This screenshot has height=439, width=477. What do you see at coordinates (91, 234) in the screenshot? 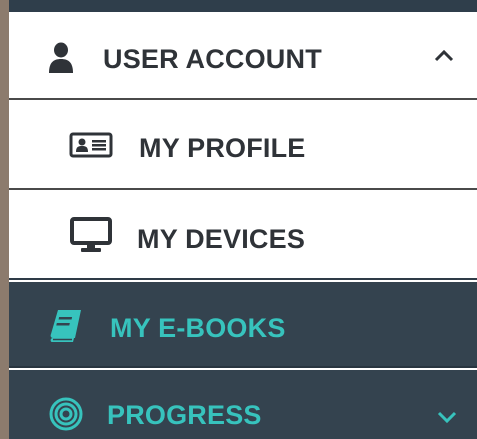
I see `monitor-icon` at bounding box center [91, 234].